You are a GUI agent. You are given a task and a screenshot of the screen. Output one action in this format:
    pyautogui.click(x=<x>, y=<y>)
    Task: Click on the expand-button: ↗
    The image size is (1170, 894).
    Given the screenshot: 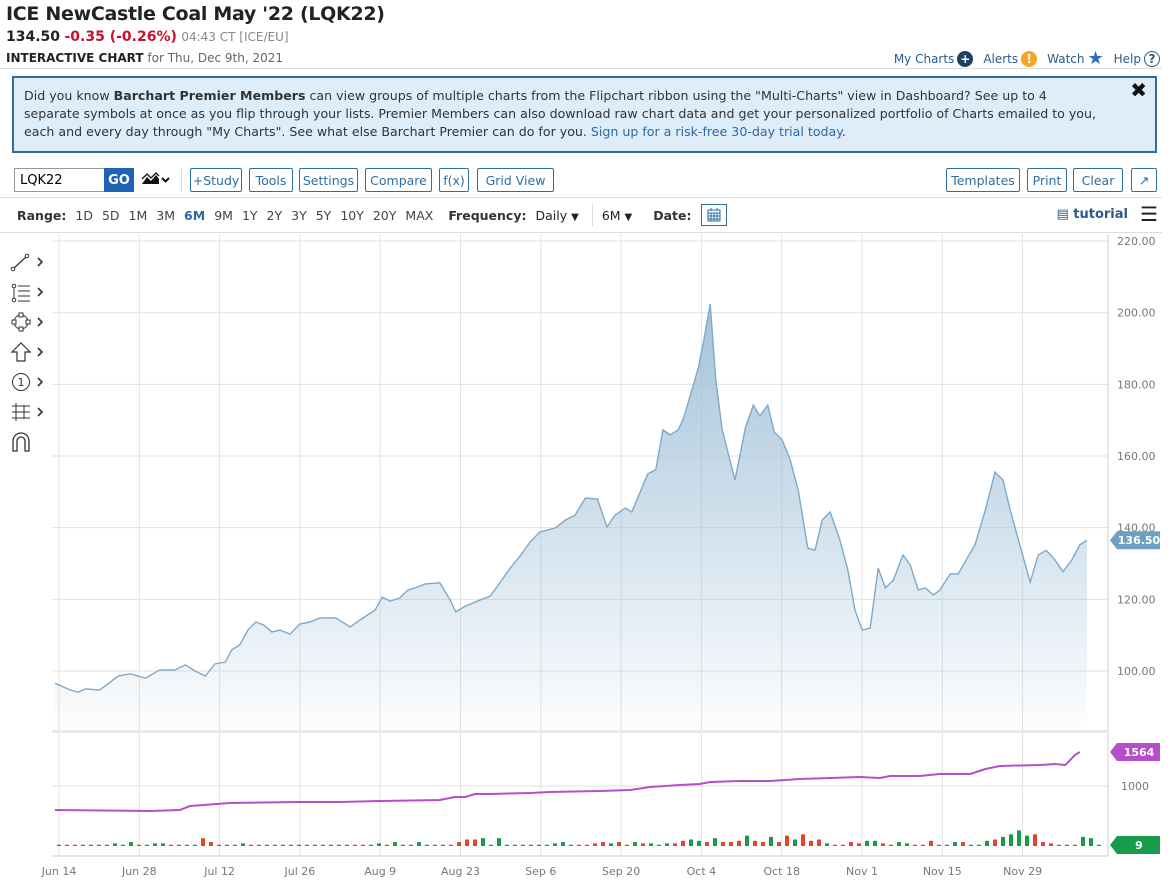 What is the action you would take?
    pyautogui.click(x=1144, y=180)
    